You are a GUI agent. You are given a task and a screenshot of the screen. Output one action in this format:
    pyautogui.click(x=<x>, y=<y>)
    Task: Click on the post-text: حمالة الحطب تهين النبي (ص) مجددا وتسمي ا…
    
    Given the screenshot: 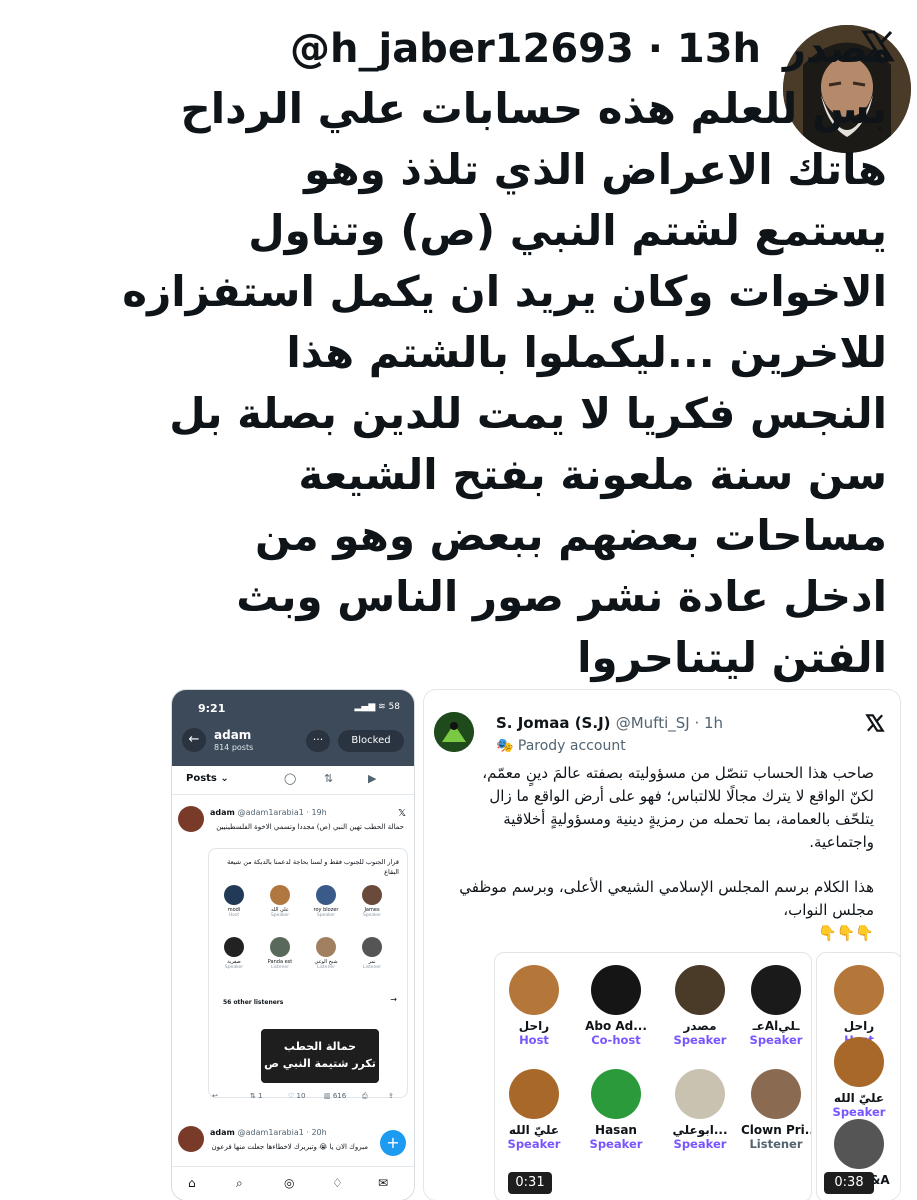 What is the action you would take?
    pyautogui.click(x=310, y=827)
    